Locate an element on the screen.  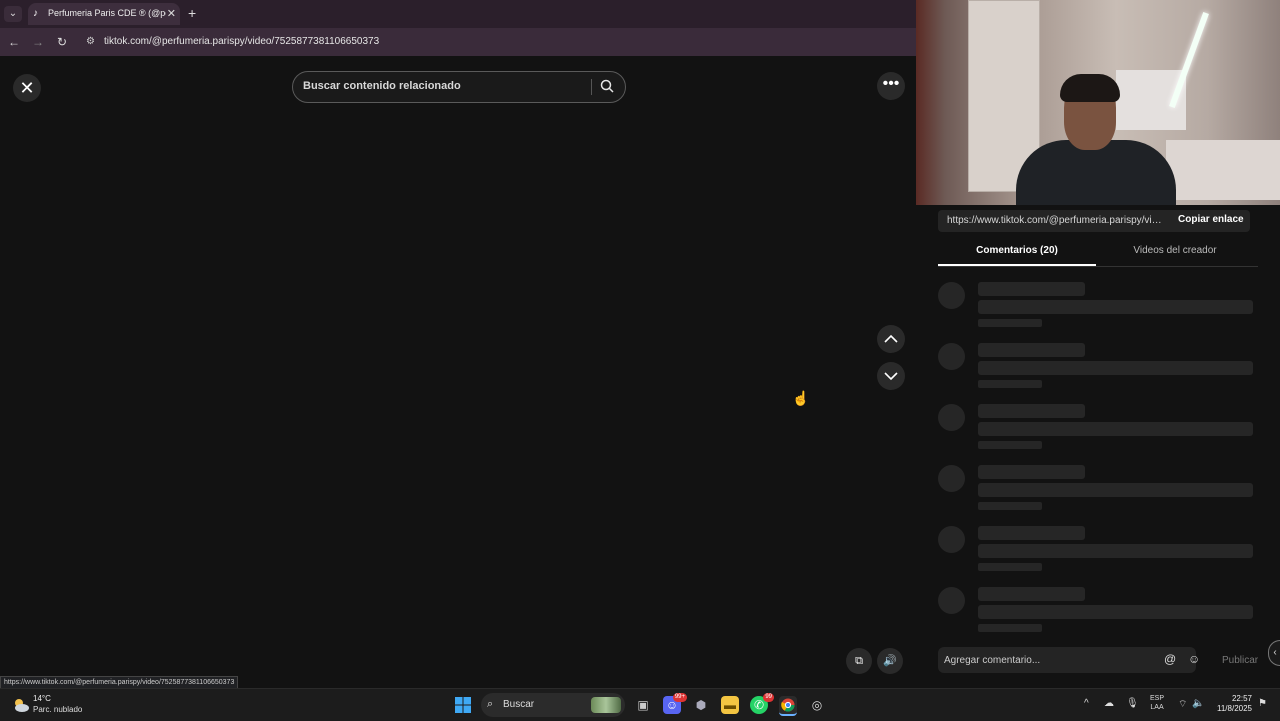
browser-tab: ♪ Perfumeria Paris CDE ® (@perf ✕ is located at coordinates (104, 14).